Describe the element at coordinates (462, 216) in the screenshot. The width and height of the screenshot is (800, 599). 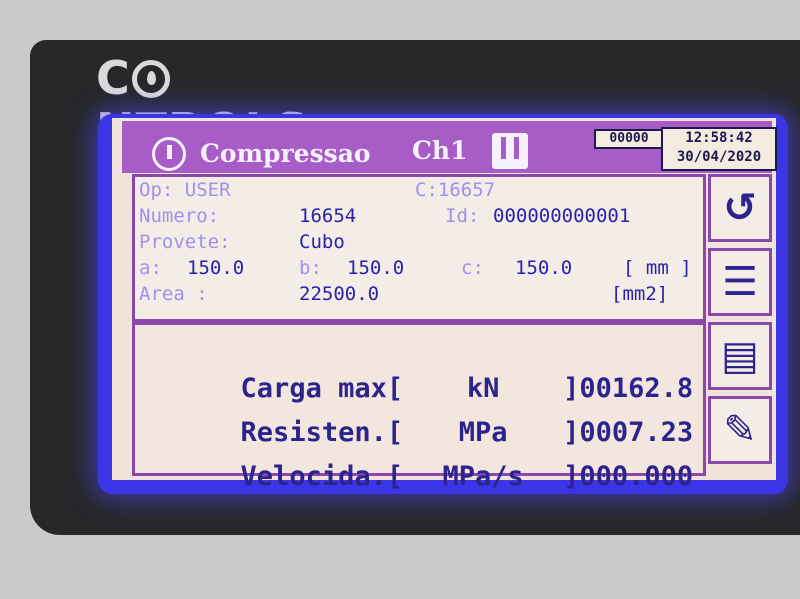
I see `id-label: Id:` at that location.